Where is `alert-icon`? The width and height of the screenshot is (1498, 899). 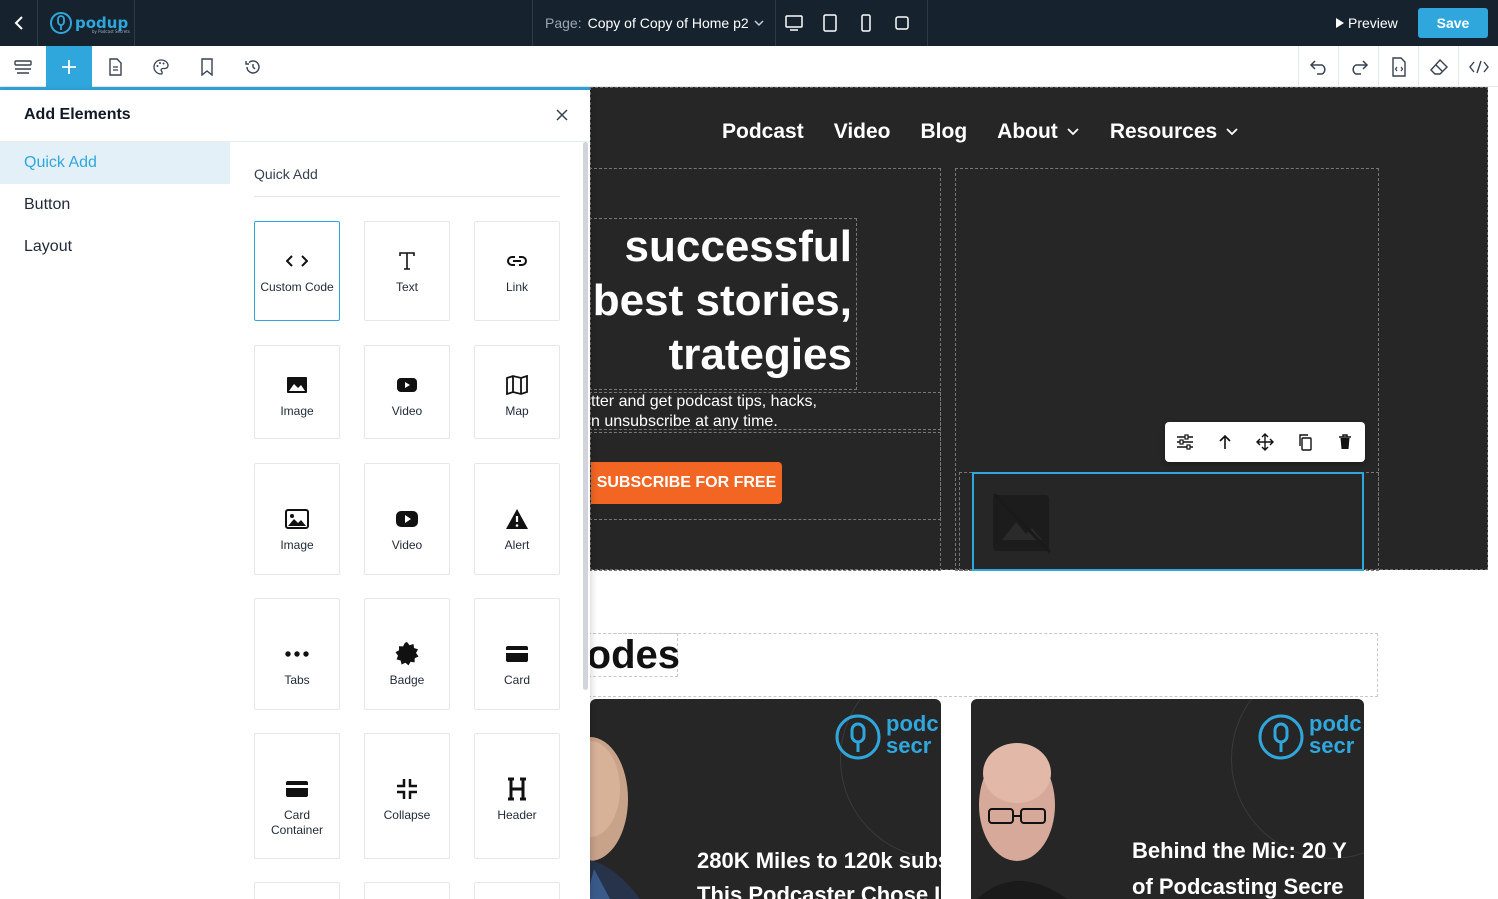 alert-icon is located at coordinates (517, 519).